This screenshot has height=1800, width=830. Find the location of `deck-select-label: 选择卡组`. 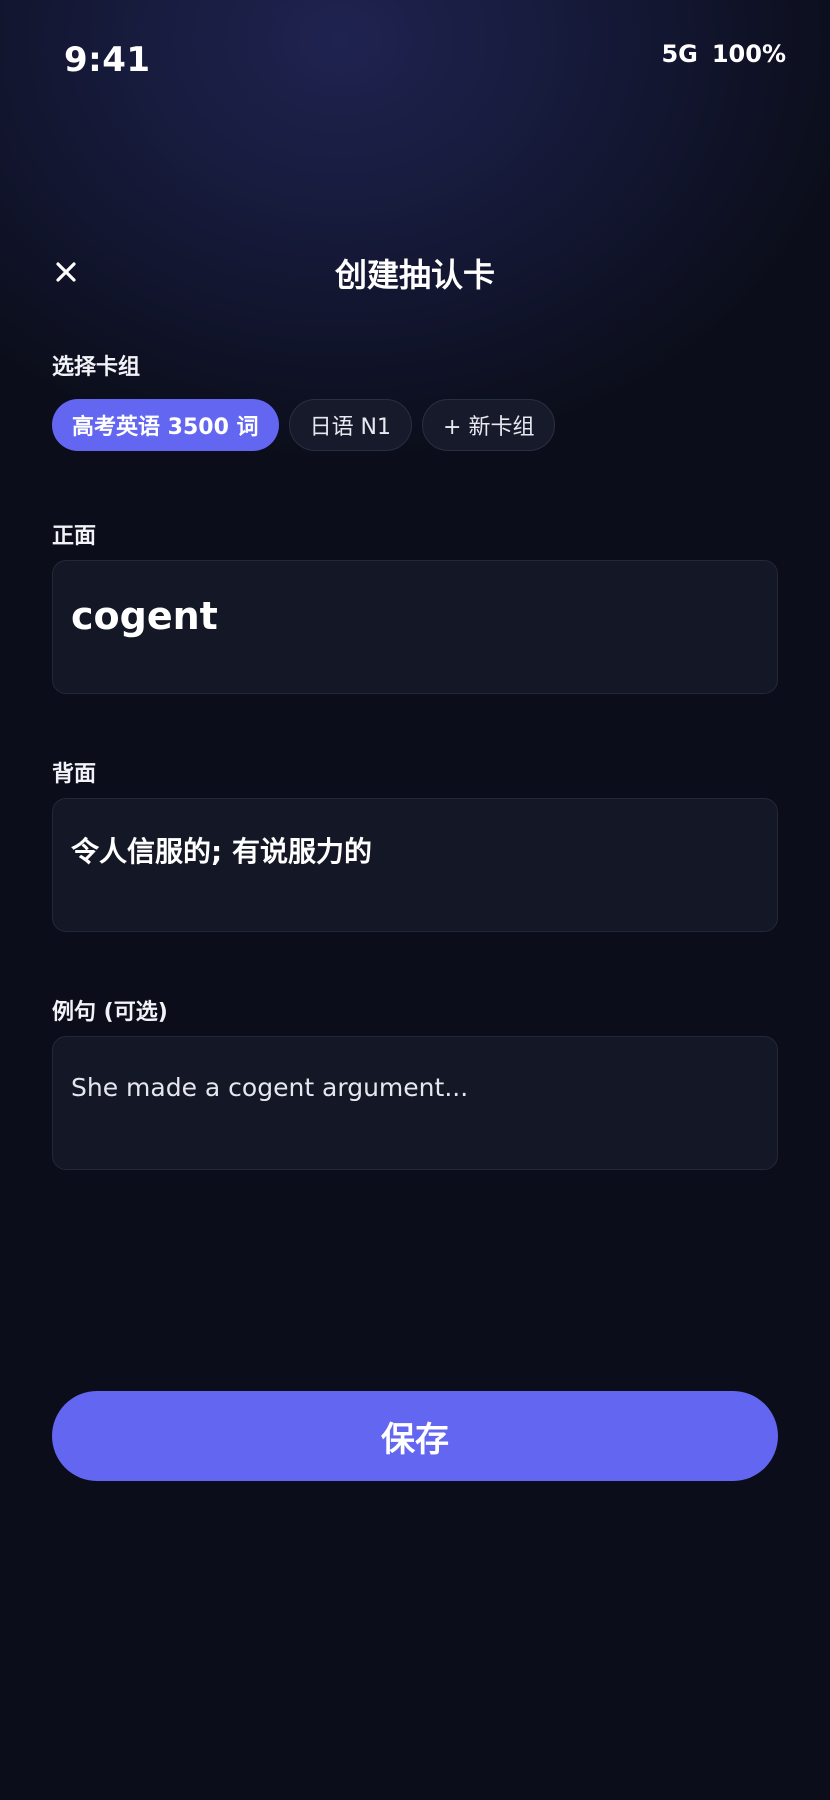

deck-select-label: 选择卡组 is located at coordinates (96, 367).